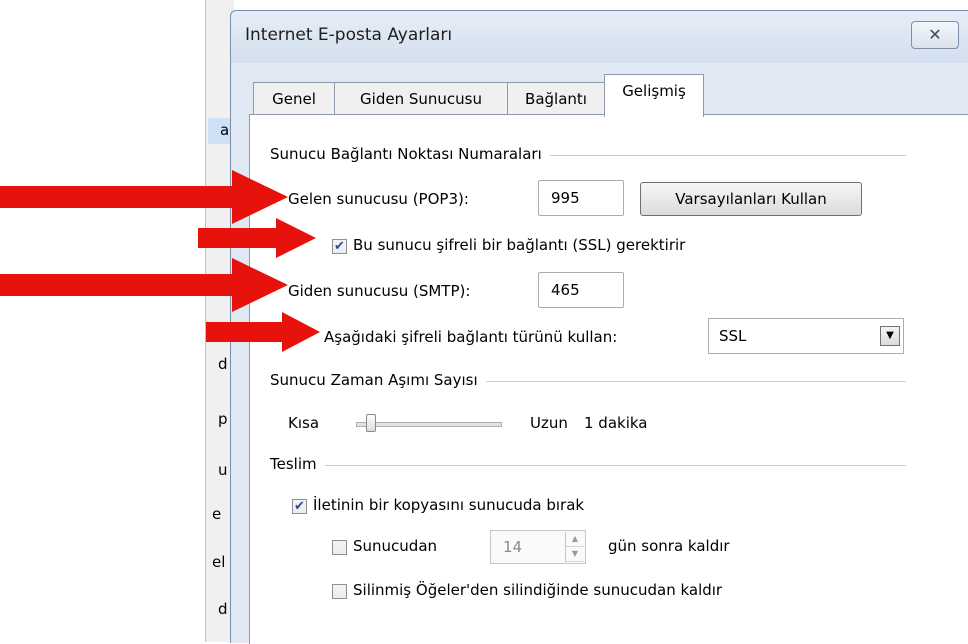 The width and height of the screenshot is (968, 644). I want to click on days-spinner: 14 ▲ ▼, so click(538, 547).